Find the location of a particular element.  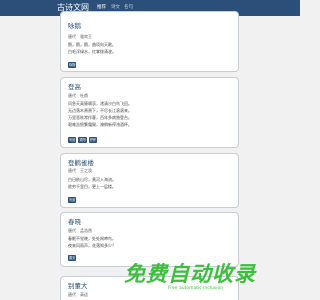

poem-card: 春晓 唐代 孟浩然 春眠不觉晓，处处闻啼鸟。 夜来风雨声，花落知多少？ 春天 is located at coordinates (149, 239).